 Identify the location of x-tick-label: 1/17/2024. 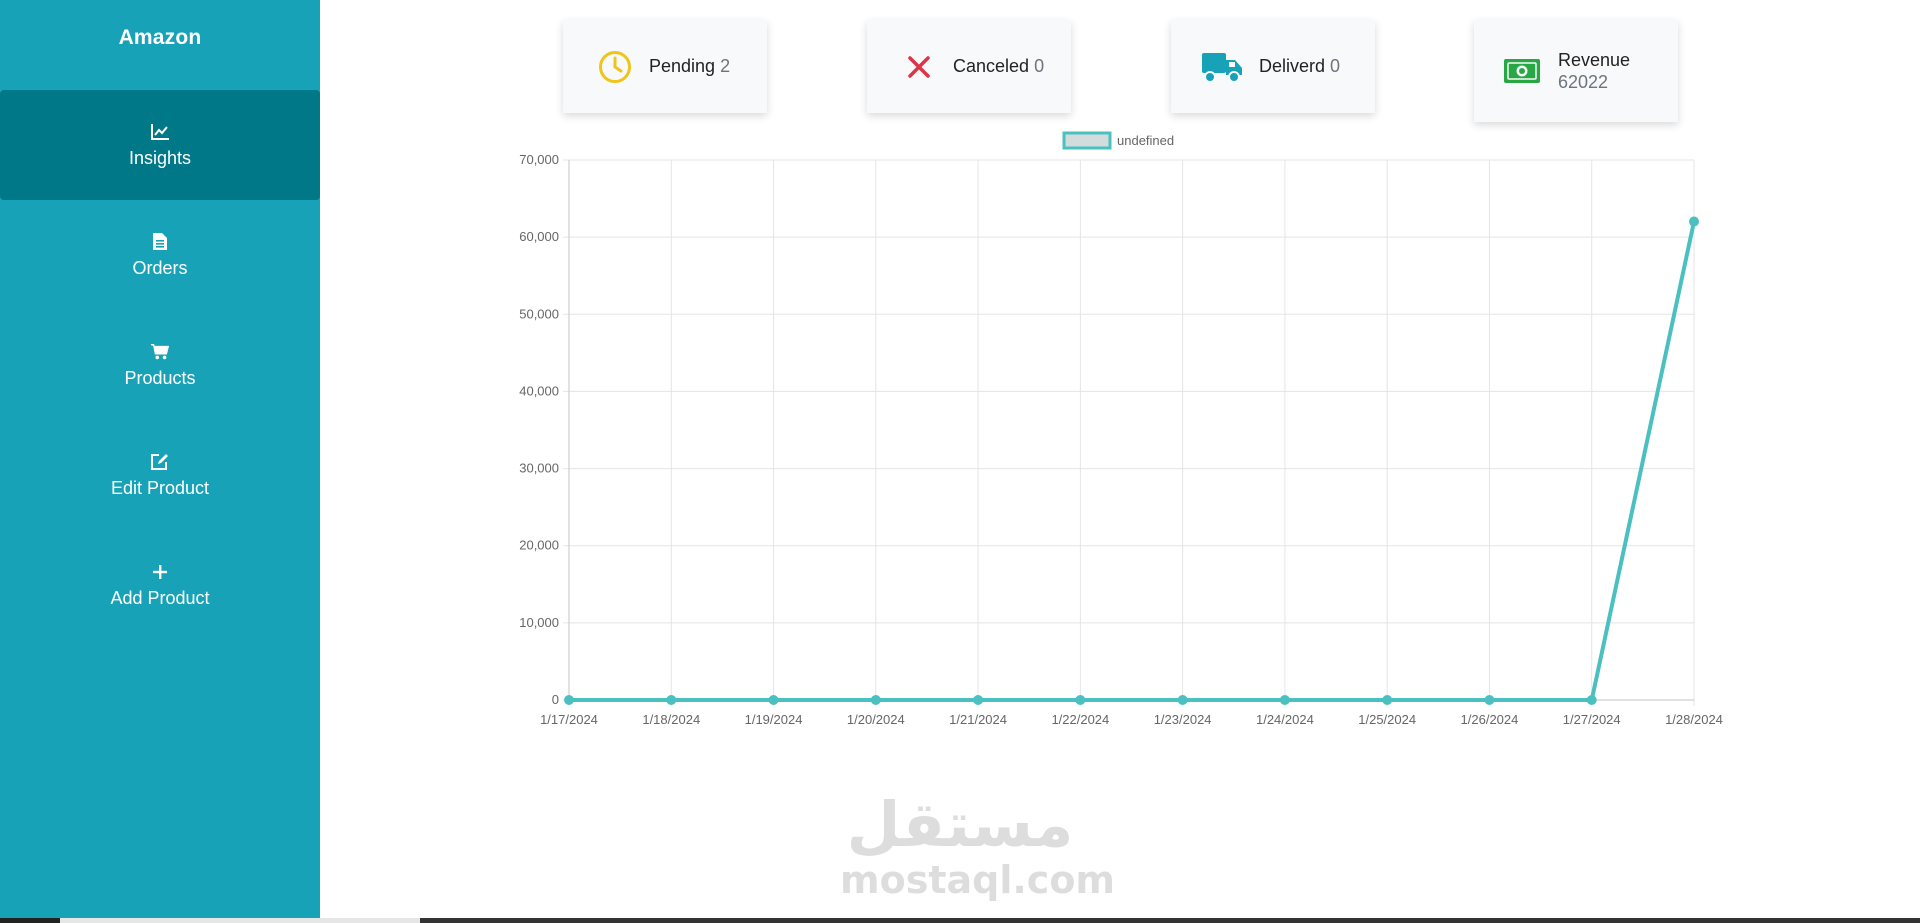
(569, 719).